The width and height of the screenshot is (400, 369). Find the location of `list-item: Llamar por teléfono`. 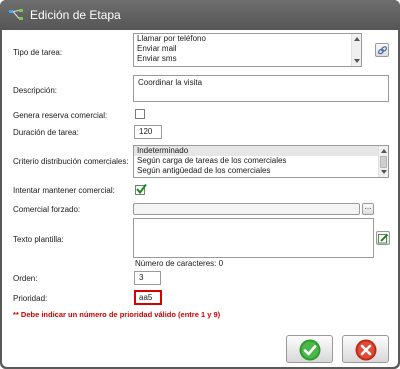

list-item: Llamar por teléfono is located at coordinates (247, 39).